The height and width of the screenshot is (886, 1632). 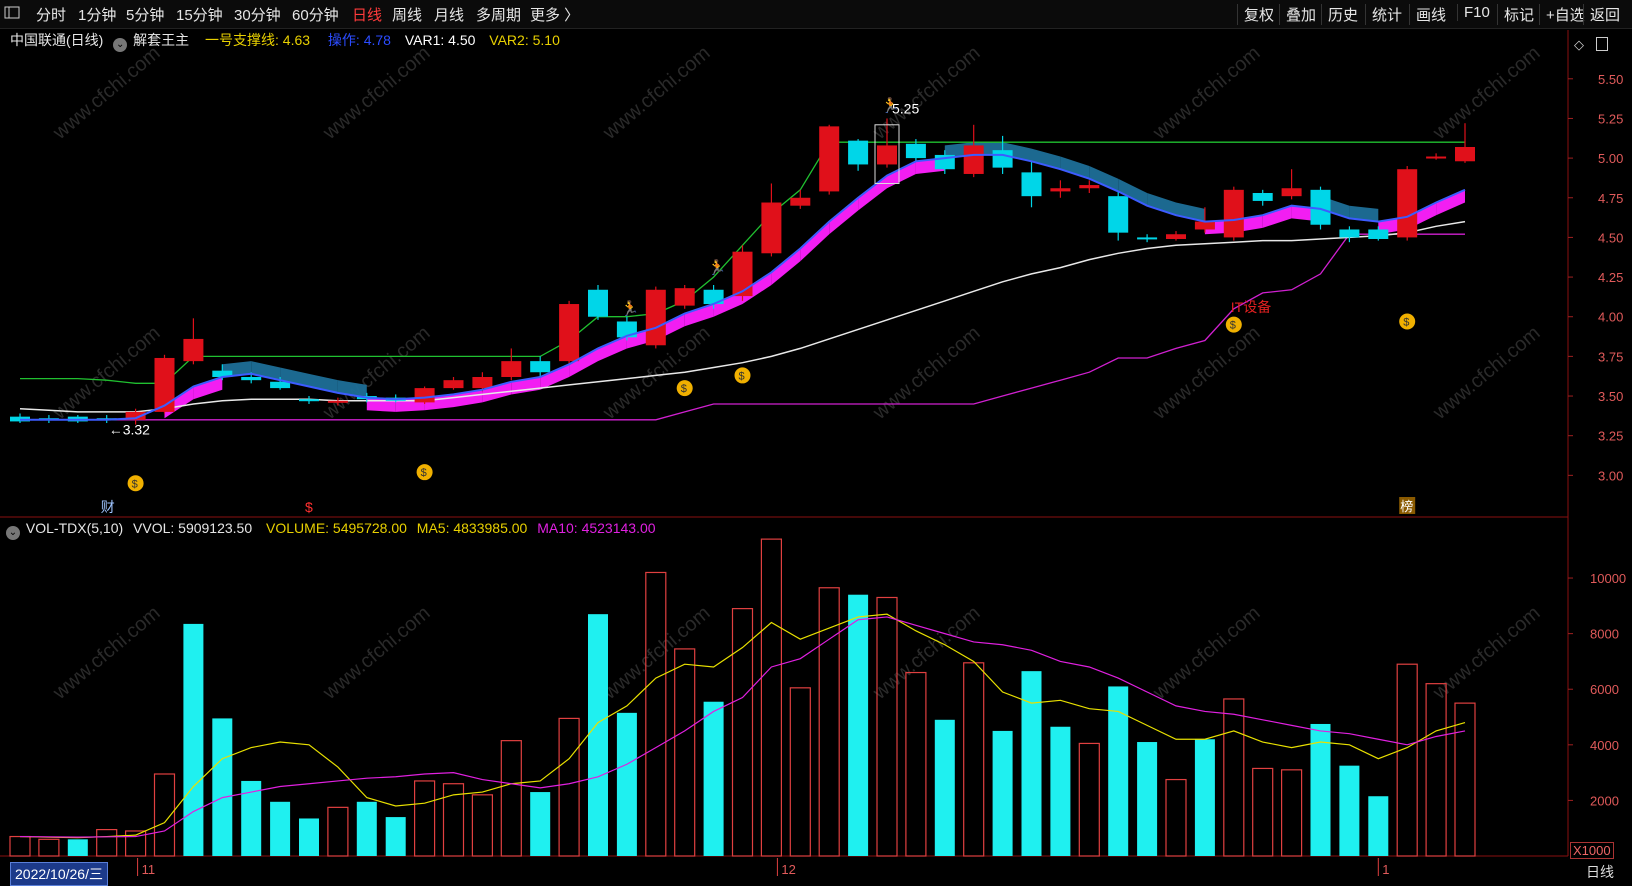 What do you see at coordinates (596, 528) in the screenshot?
I see `vol-ma10-label: MA10: 4523143.00` at bounding box center [596, 528].